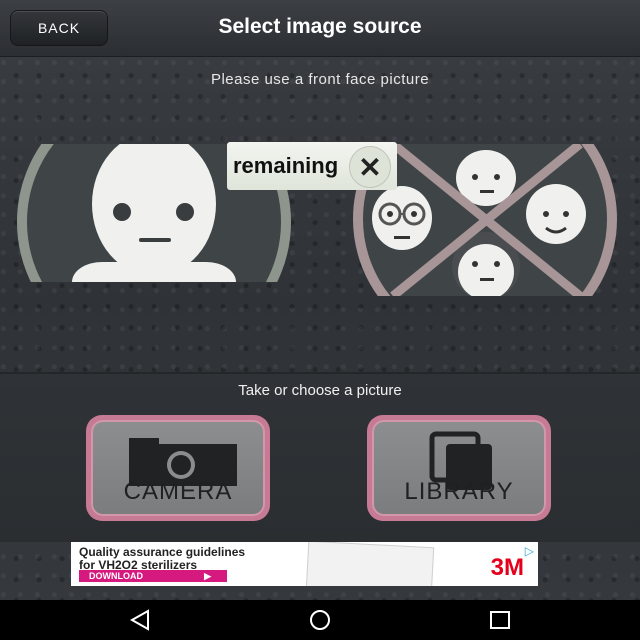 The height and width of the screenshot is (640, 640). I want to click on library-label: LIBRARY, so click(459, 491).